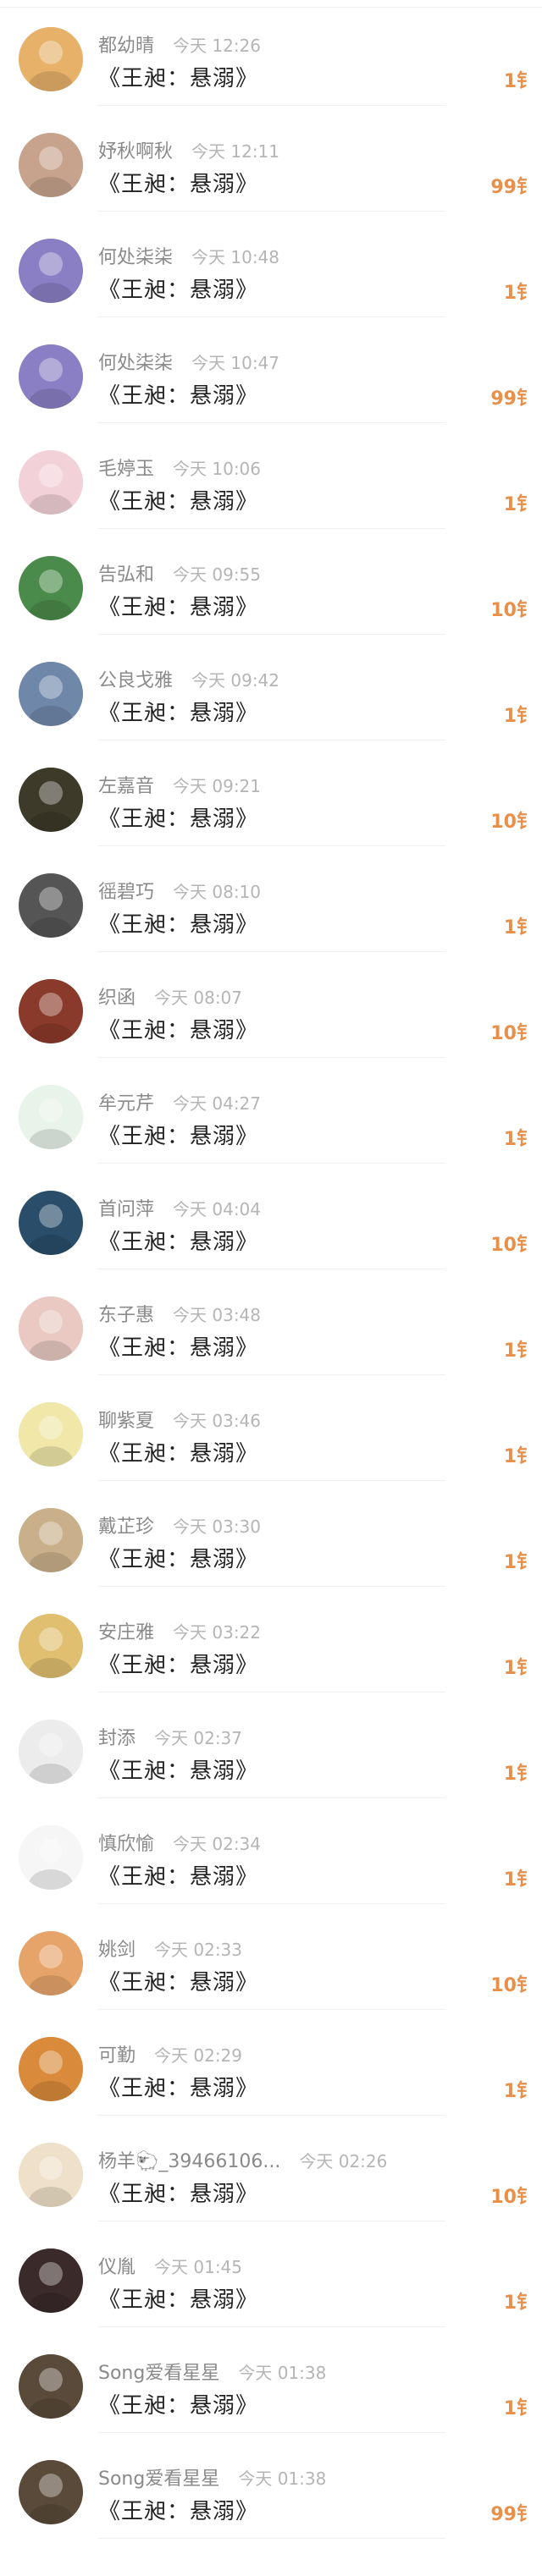 The image size is (542, 2576). What do you see at coordinates (218, 468) in the screenshot?
I see `timestamp: 今天 10:06` at bounding box center [218, 468].